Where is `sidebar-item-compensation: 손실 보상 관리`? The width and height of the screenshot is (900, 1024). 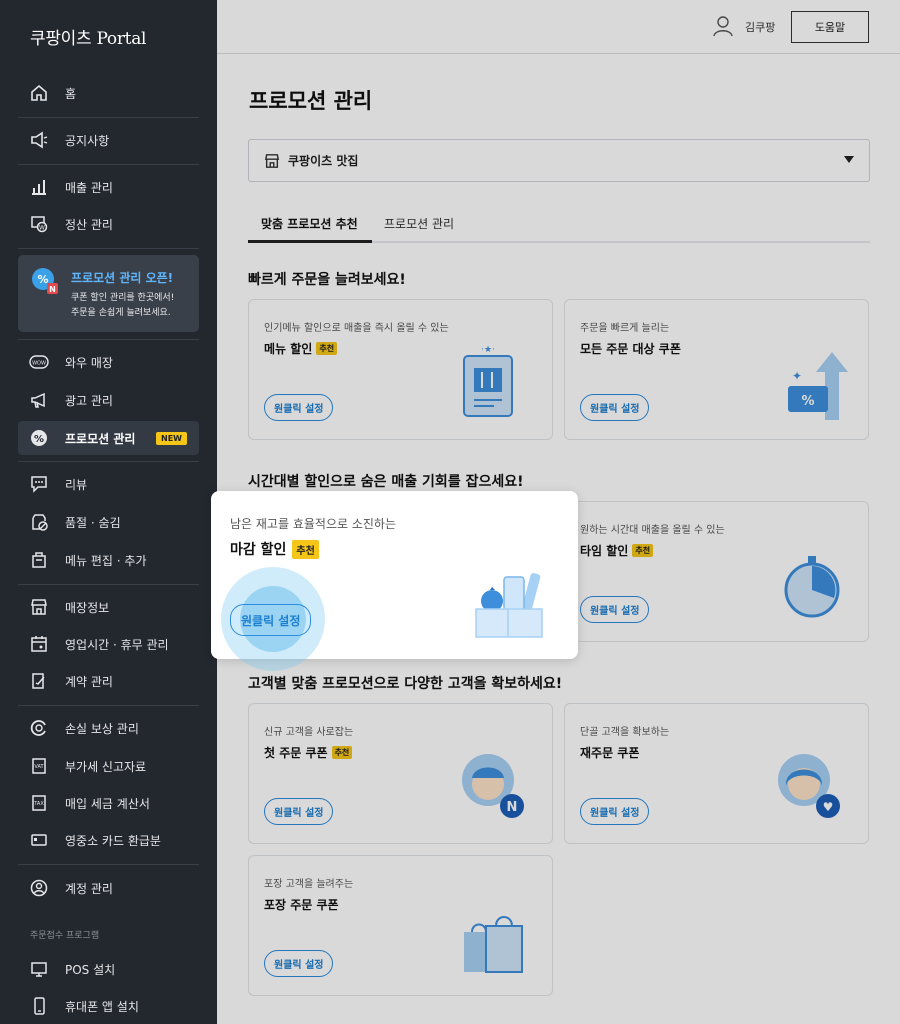
sidebar-item-compensation: 손실 보상 관리 is located at coordinates (108, 728).